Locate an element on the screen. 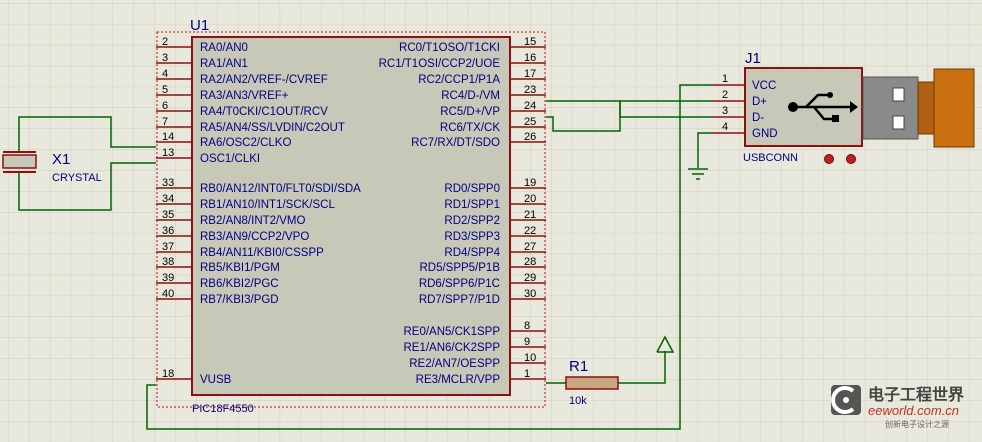 Image resolution: width=982 pixels, height=442 pixels. pin-label: GND is located at coordinates (765, 134).